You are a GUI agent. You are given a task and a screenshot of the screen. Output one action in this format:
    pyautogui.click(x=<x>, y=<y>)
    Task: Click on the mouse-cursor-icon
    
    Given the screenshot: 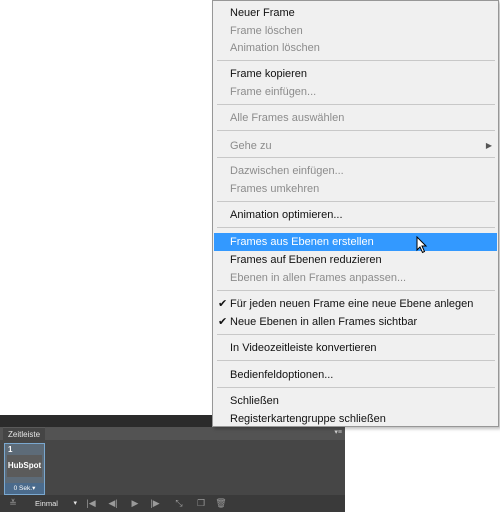 What is the action you would take?
    pyautogui.click(x=422, y=245)
    